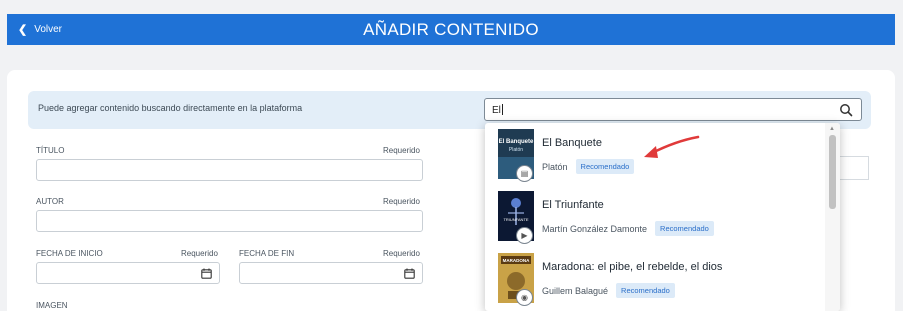 The width and height of the screenshot is (903, 311). What do you see at coordinates (595, 228) in the screenshot?
I see `result-author: Martín González Damonte` at bounding box center [595, 228].